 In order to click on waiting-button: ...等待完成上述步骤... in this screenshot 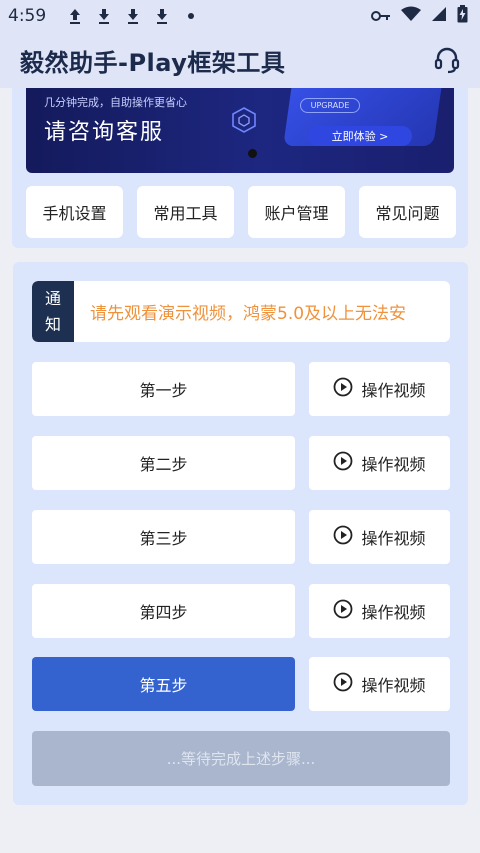, I will do `click(241, 758)`.